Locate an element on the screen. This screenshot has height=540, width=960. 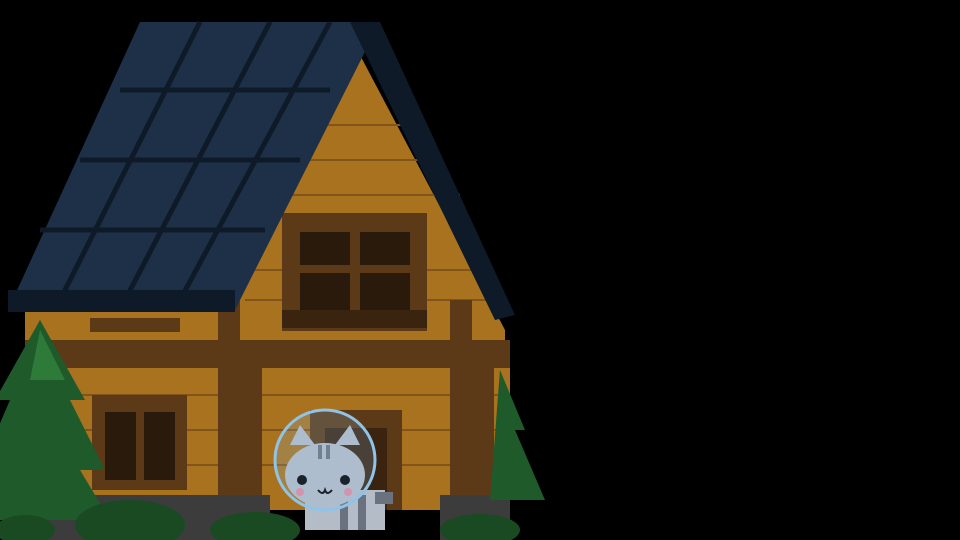
small-upper-window is located at coordinates (135, 325).